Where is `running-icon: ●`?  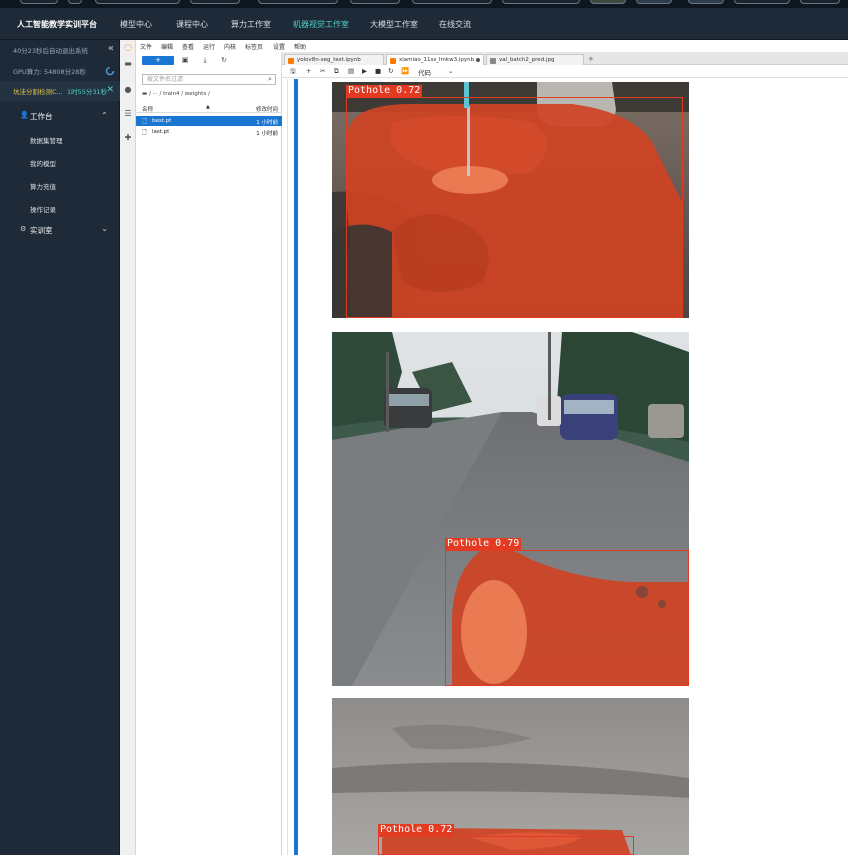
running-icon: ● is located at coordinates (128, 90).